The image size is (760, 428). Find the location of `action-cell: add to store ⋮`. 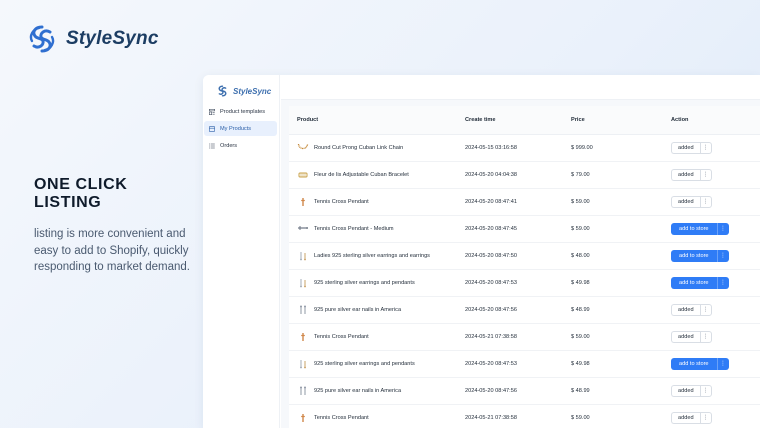

action-cell: add to store ⋮ is located at coordinates (715, 256).